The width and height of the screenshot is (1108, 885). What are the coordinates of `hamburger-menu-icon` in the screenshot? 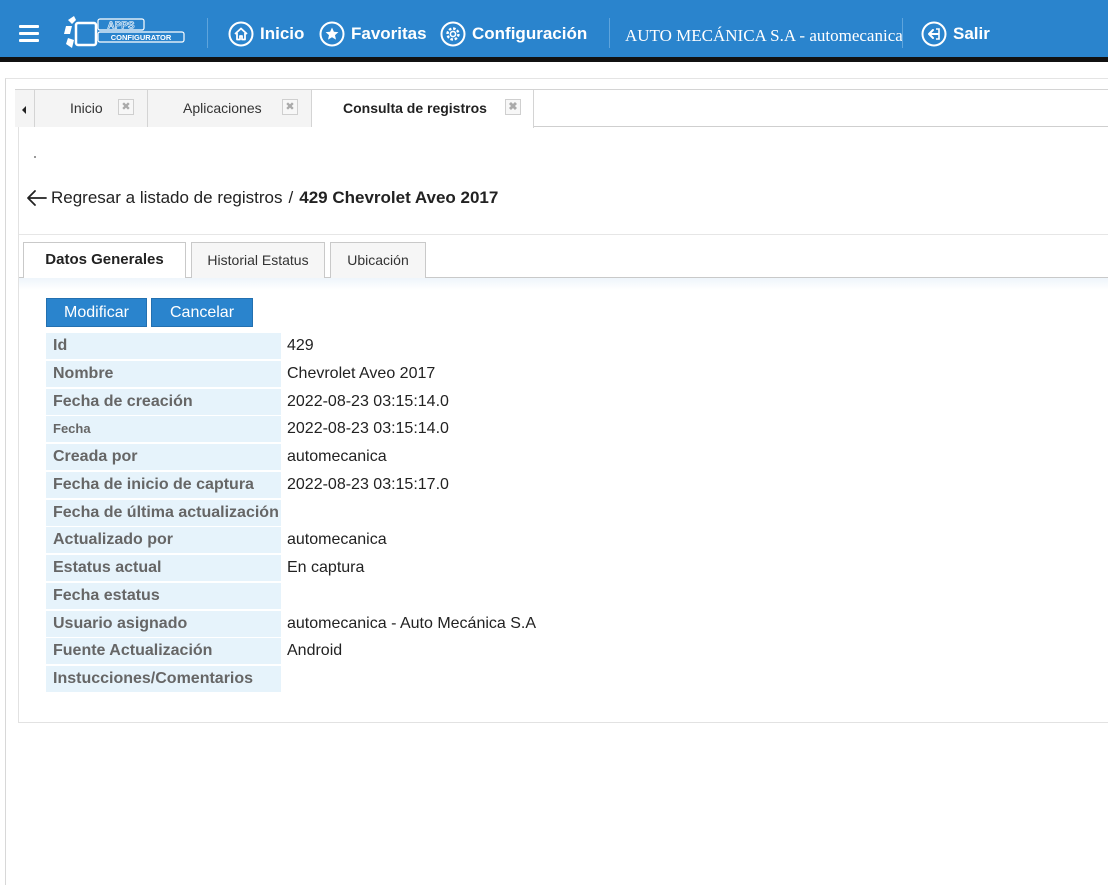 It's located at (29, 33).